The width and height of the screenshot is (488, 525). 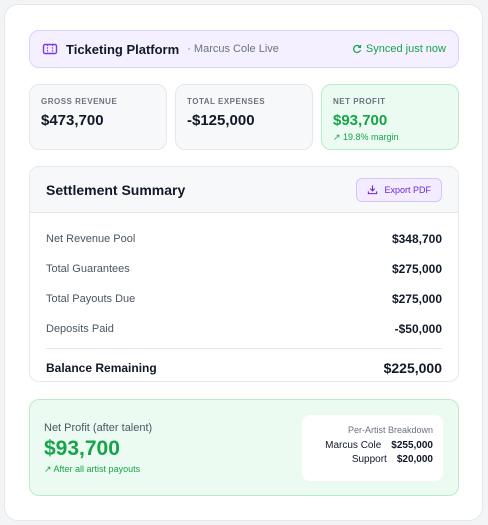 I want to click on gross-revenue-label: GROSS REVENUE, so click(x=79, y=101).